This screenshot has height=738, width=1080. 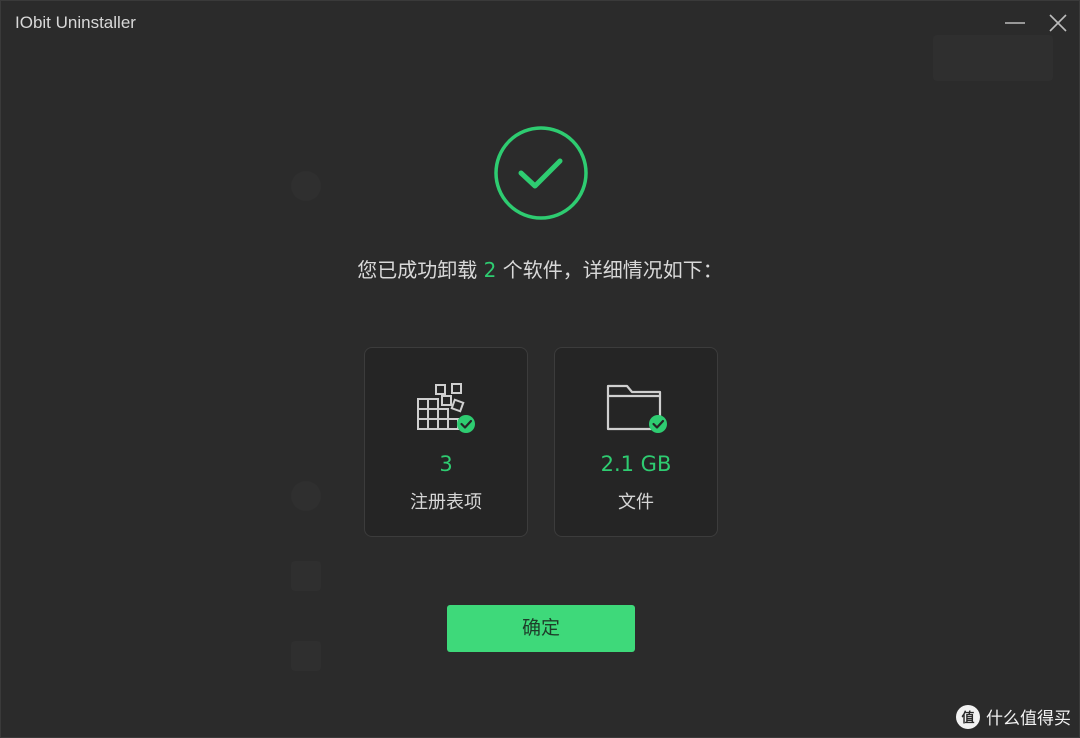 I want to click on minimize-button, so click(x=1015, y=23).